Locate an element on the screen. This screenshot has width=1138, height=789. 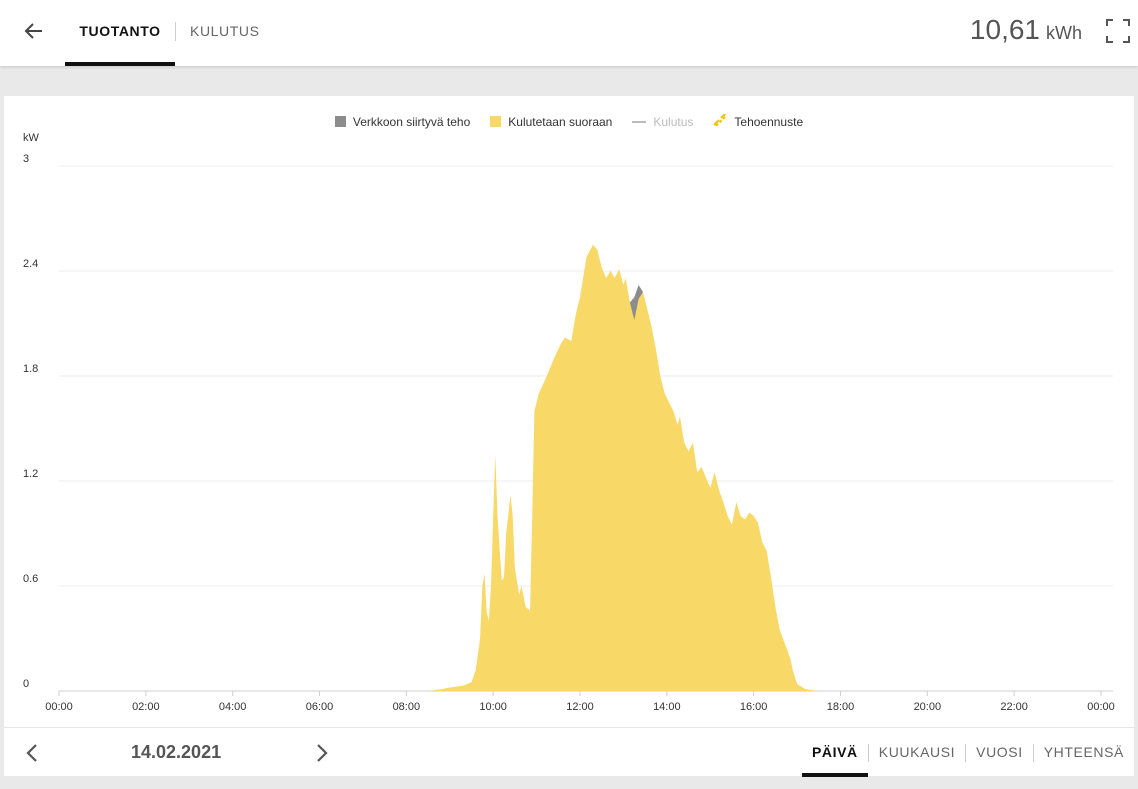
total-energy: 10,61 kWh is located at coordinates (1026, 32).